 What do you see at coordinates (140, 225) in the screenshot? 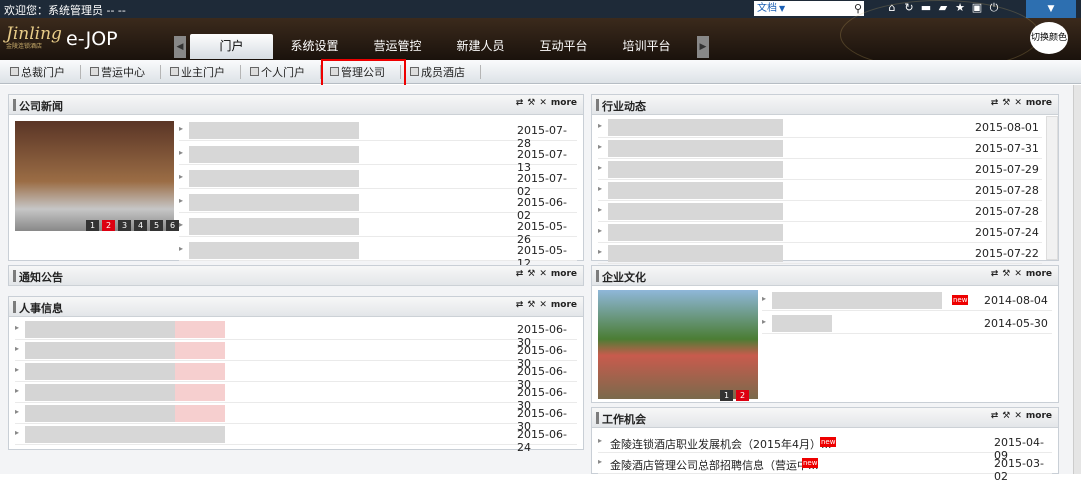
I see `slide-indicator: 4` at bounding box center [140, 225].